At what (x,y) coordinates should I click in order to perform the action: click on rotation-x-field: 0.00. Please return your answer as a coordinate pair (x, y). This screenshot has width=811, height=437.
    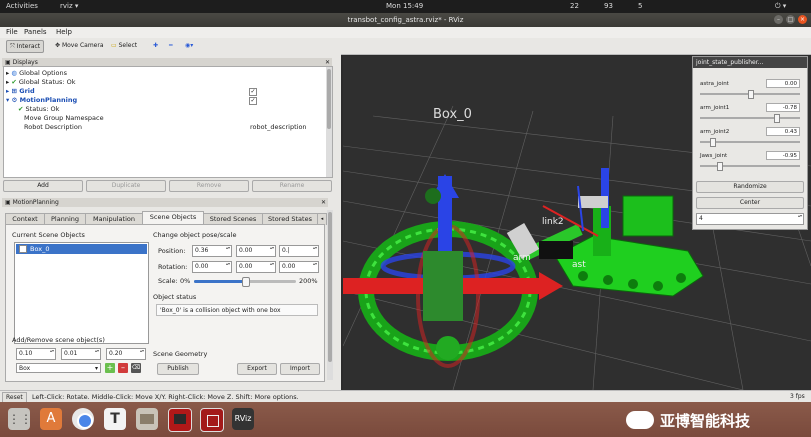
    Looking at the image, I should click on (212, 267).